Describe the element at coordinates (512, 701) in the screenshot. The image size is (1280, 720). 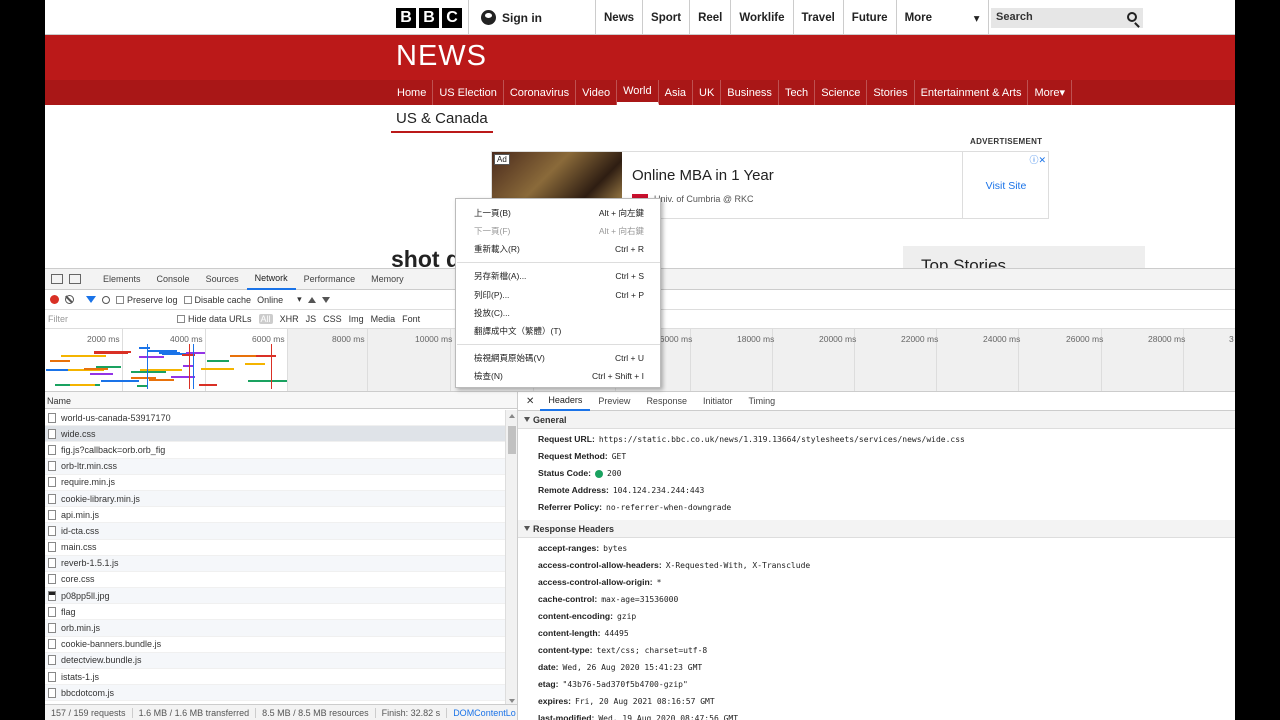
I see `scroll-down-icon` at that location.